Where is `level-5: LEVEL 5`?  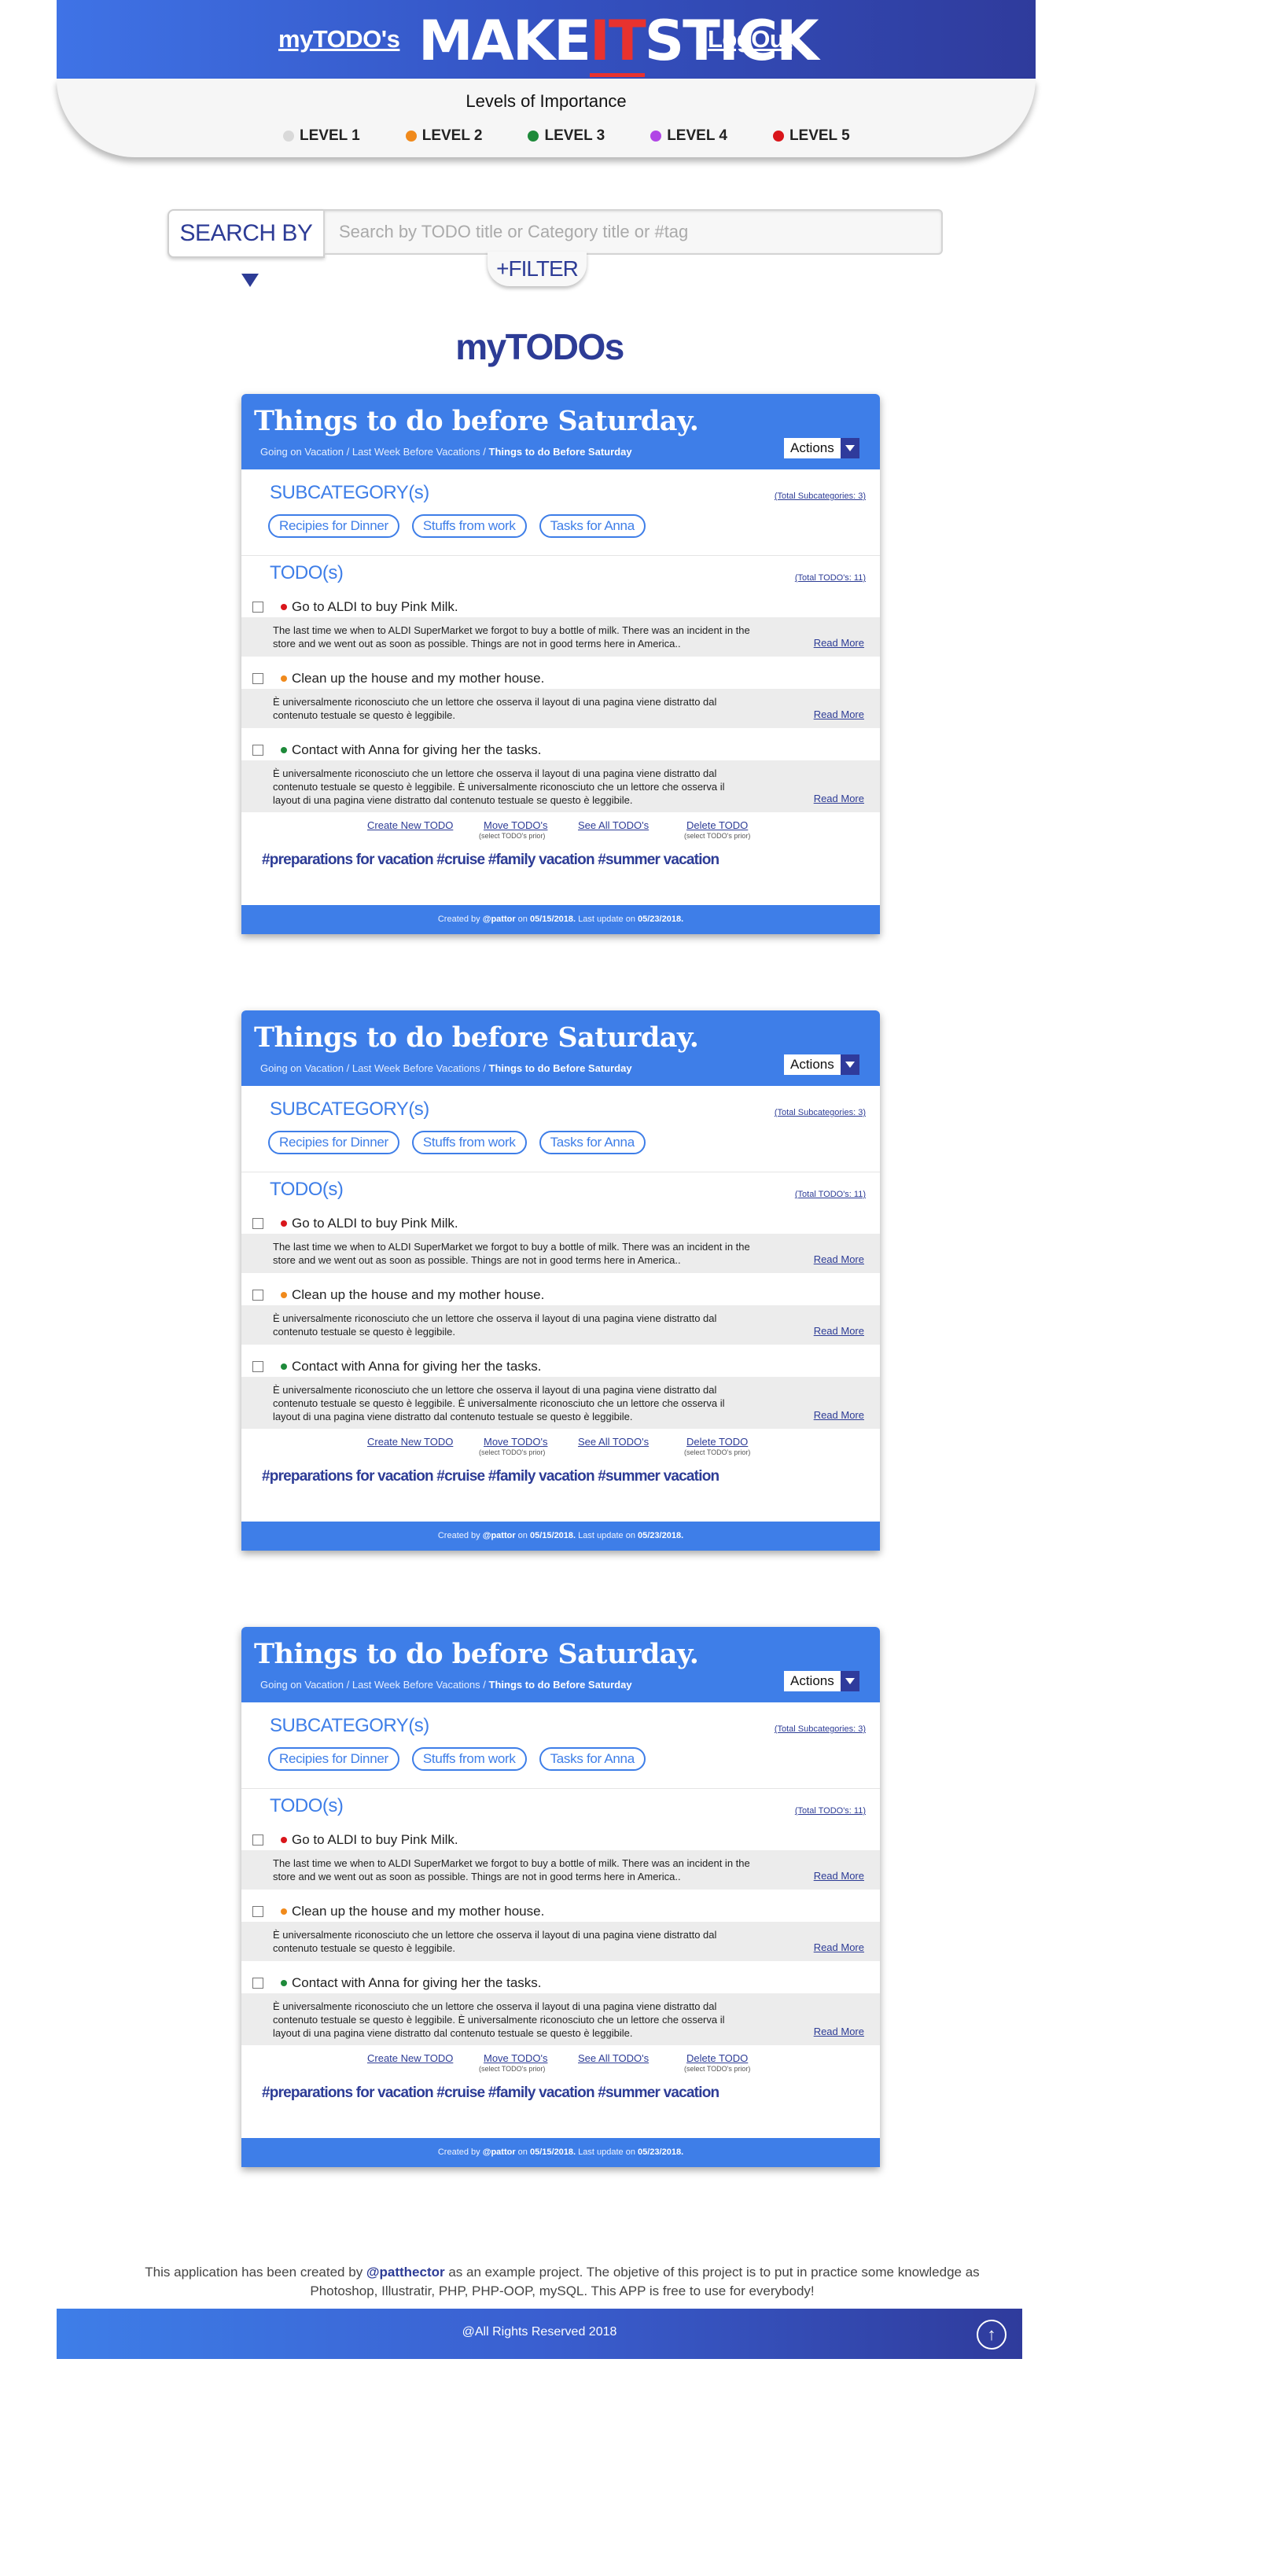 level-5: LEVEL 5 is located at coordinates (811, 136).